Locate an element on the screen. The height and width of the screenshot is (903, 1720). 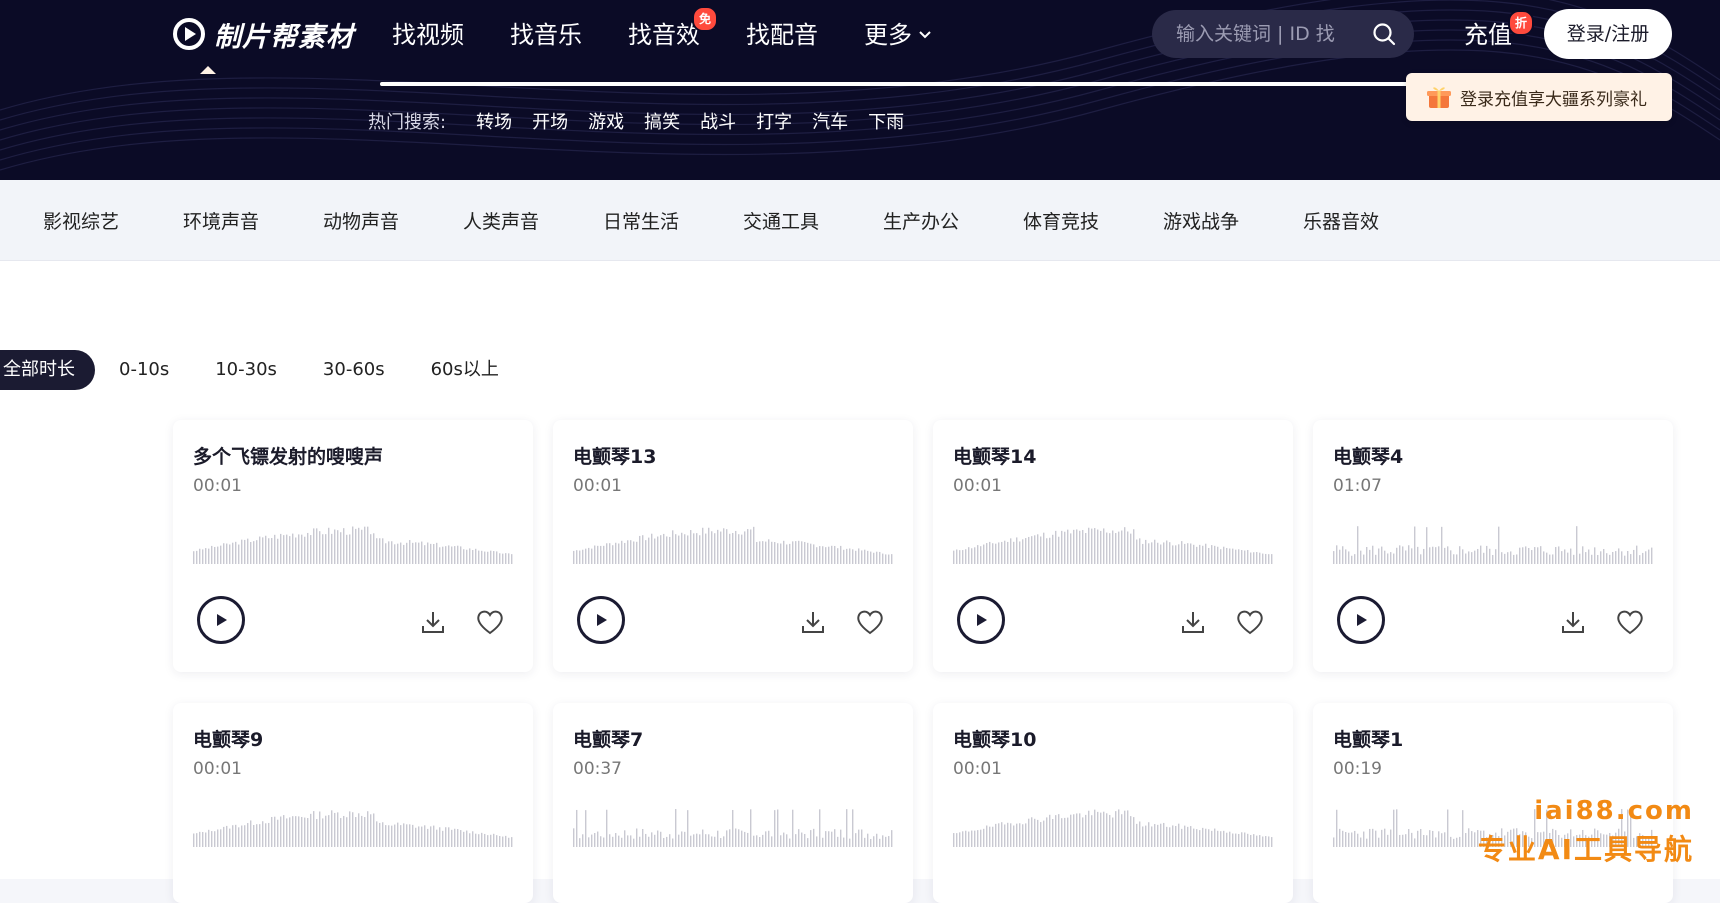
nav-label: 找音效 is located at coordinates (664, 35).